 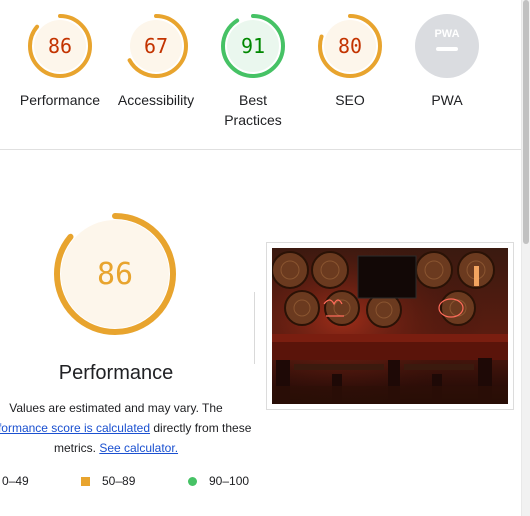 I want to click on desc-line-3-pre: metrics., so click(x=76, y=448).